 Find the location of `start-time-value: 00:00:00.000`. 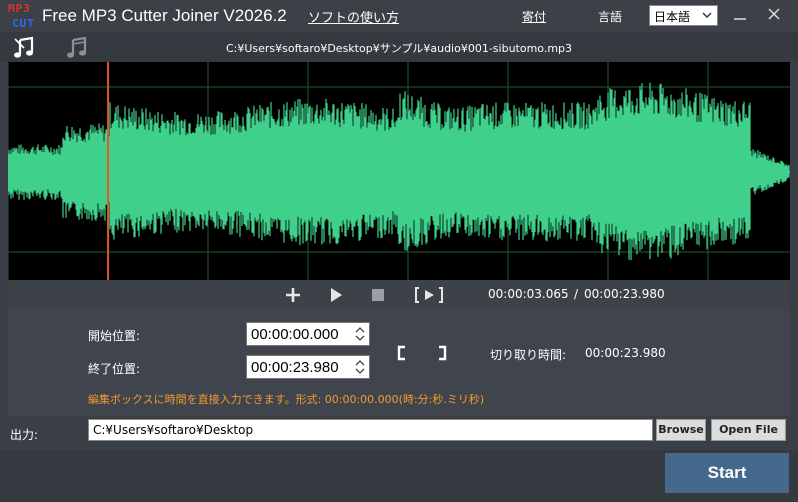

start-time-value: 00:00:00.000 is located at coordinates (295, 334).